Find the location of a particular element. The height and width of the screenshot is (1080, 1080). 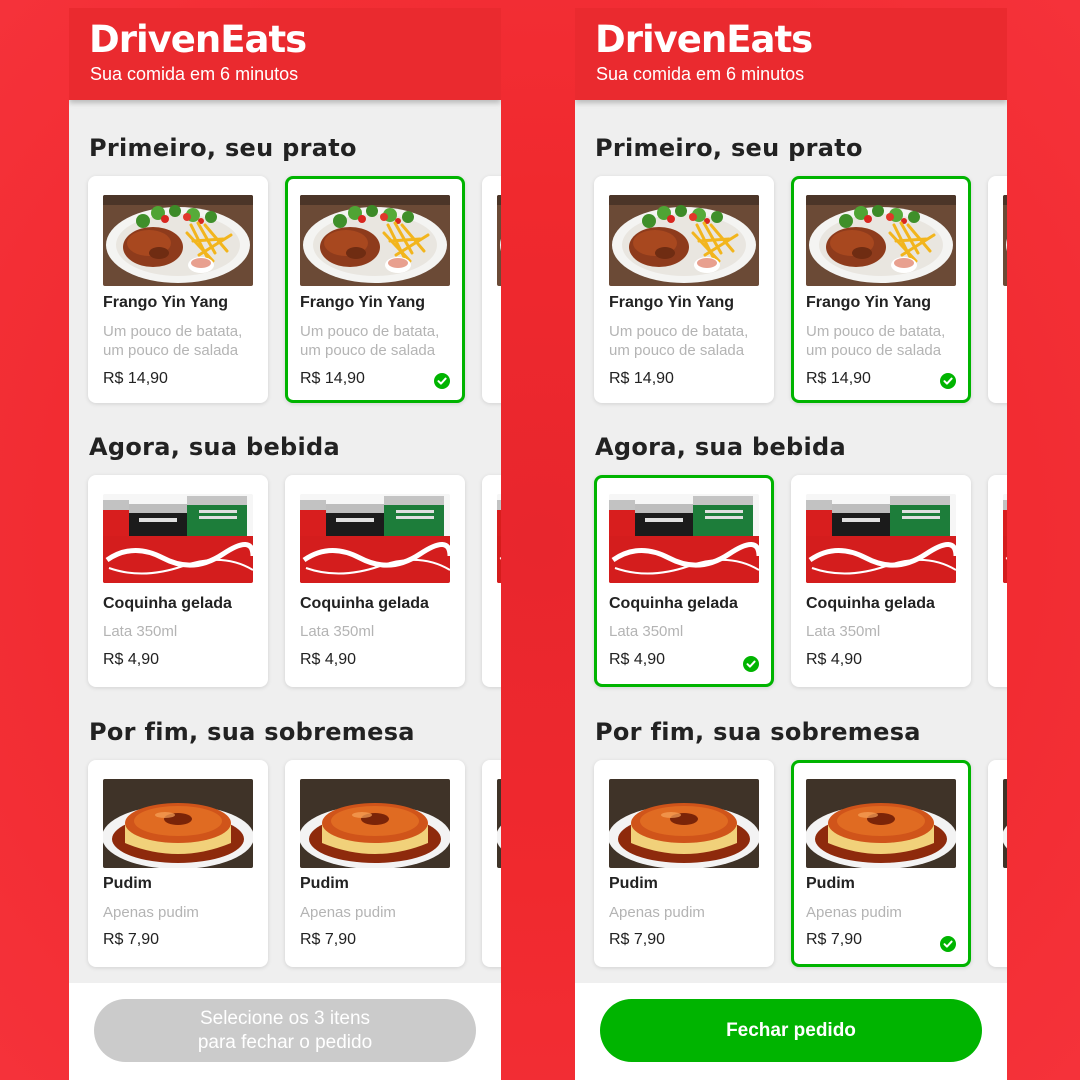

bottom-bar: Fechar pedido is located at coordinates (791, 1031).